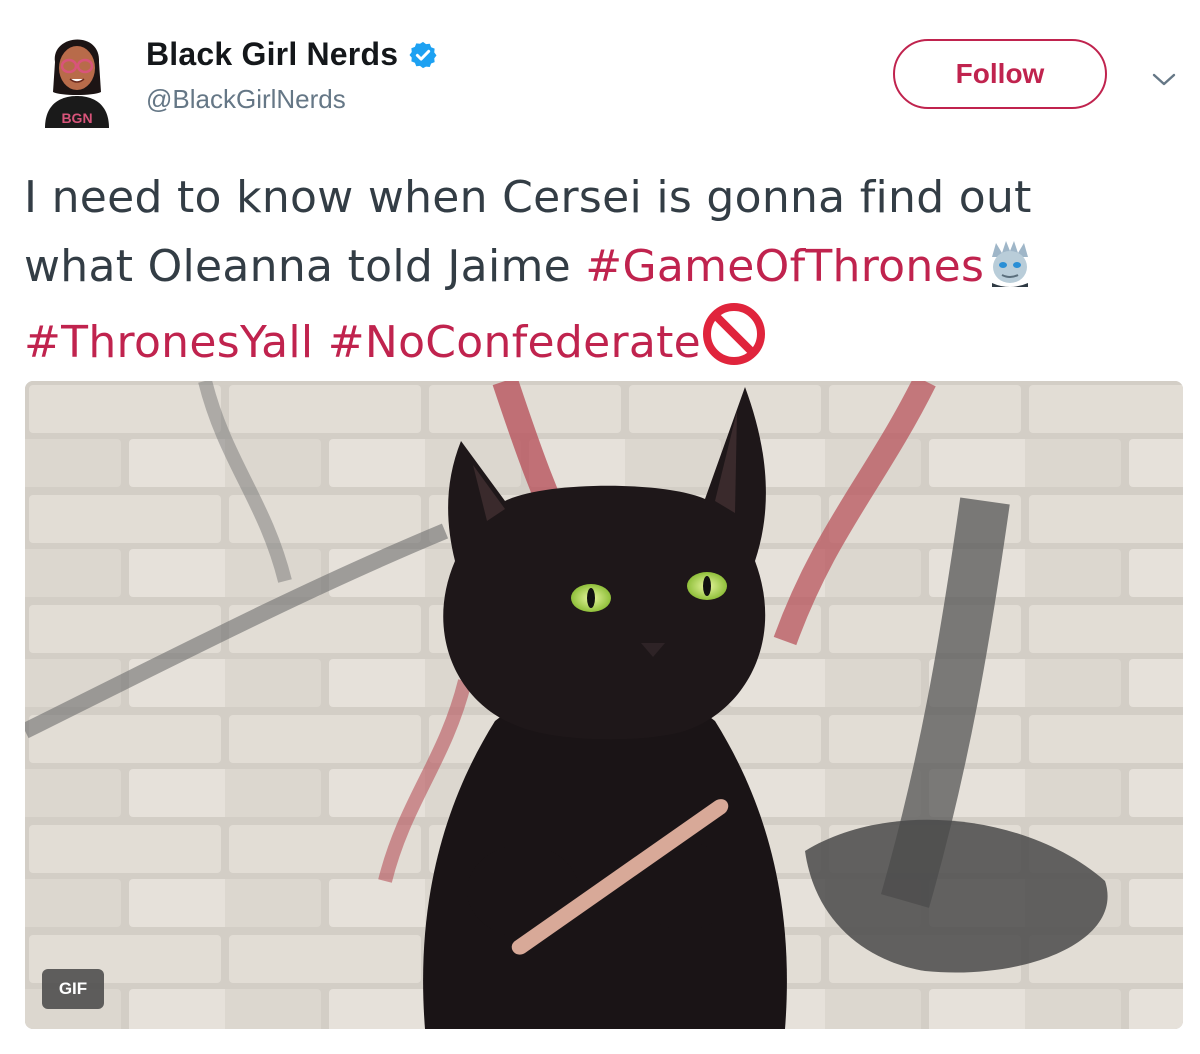 The image size is (1200, 1054). Describe the element at coordinates (1000, 74) in the screenshot. I see `follow-button: Follow` at that location.